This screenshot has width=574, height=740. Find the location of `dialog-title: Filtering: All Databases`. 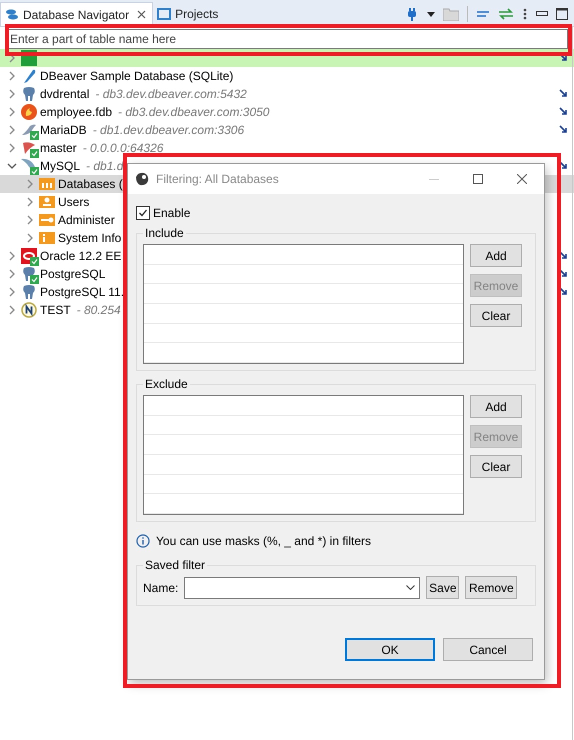

dialog-title: Filtering: All Databases is located at coordinates (217, 179).